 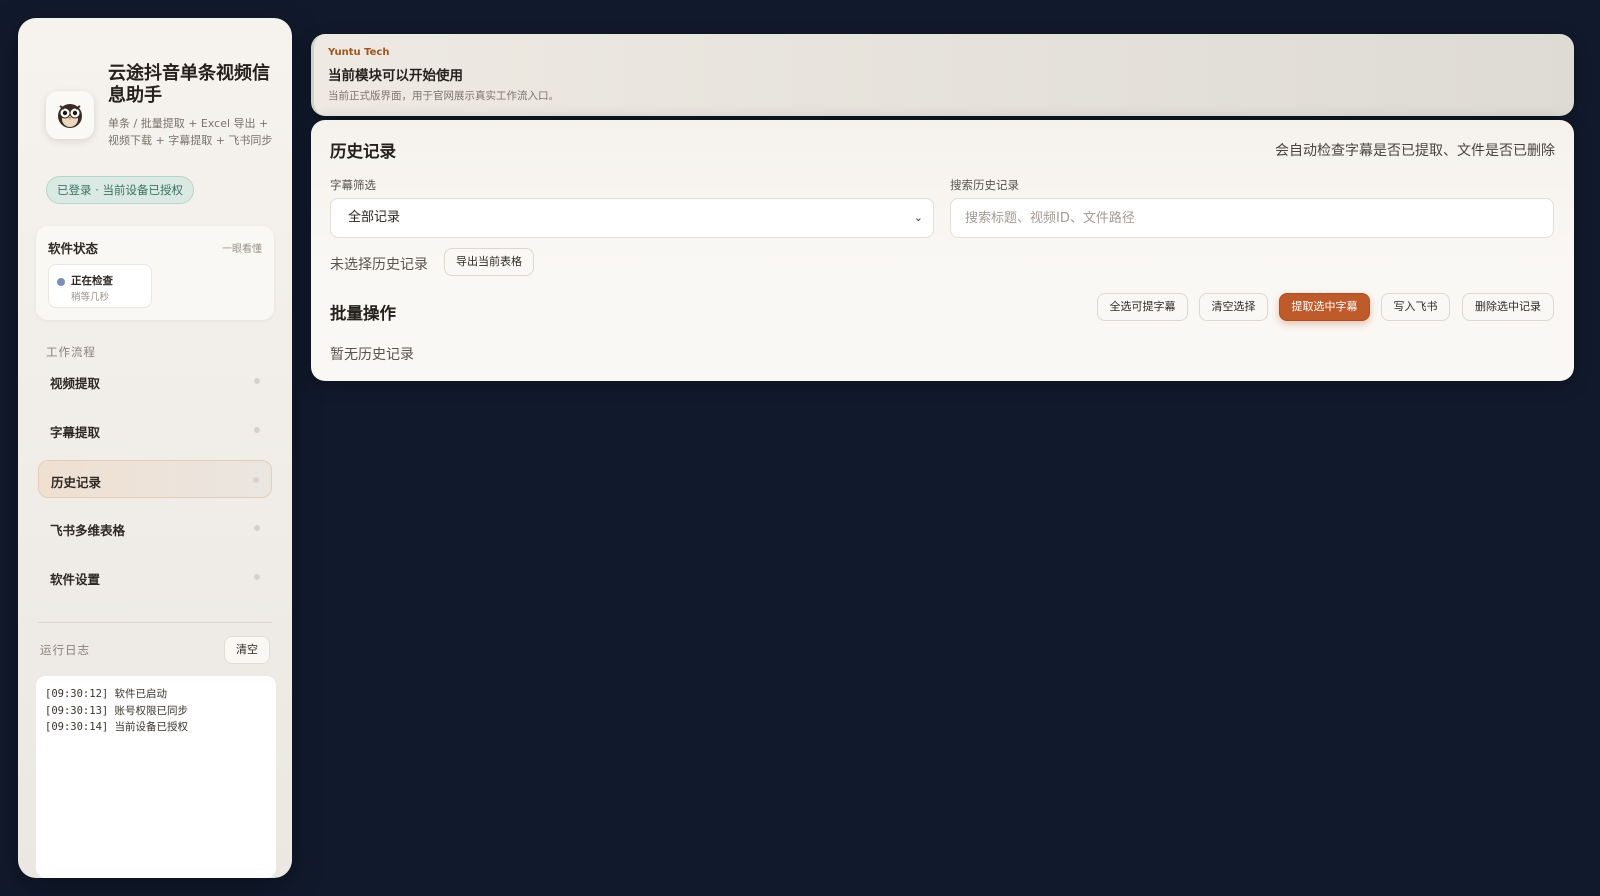 What do you see at coordinates (1415, 307) in the screenshot?
I see `write-feishu-button: 写入飞书` at bounding box center [1415, 307].